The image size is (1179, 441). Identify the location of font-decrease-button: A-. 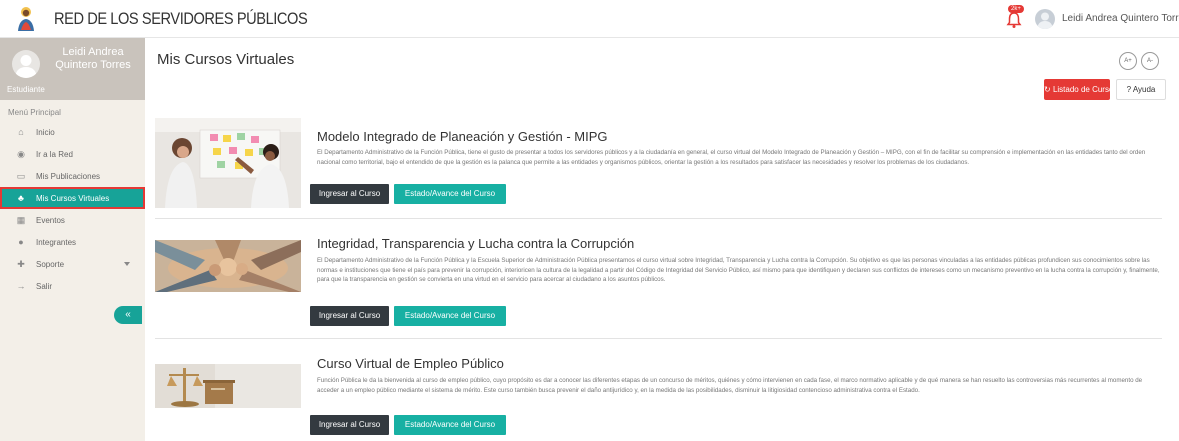
(1150, 61).